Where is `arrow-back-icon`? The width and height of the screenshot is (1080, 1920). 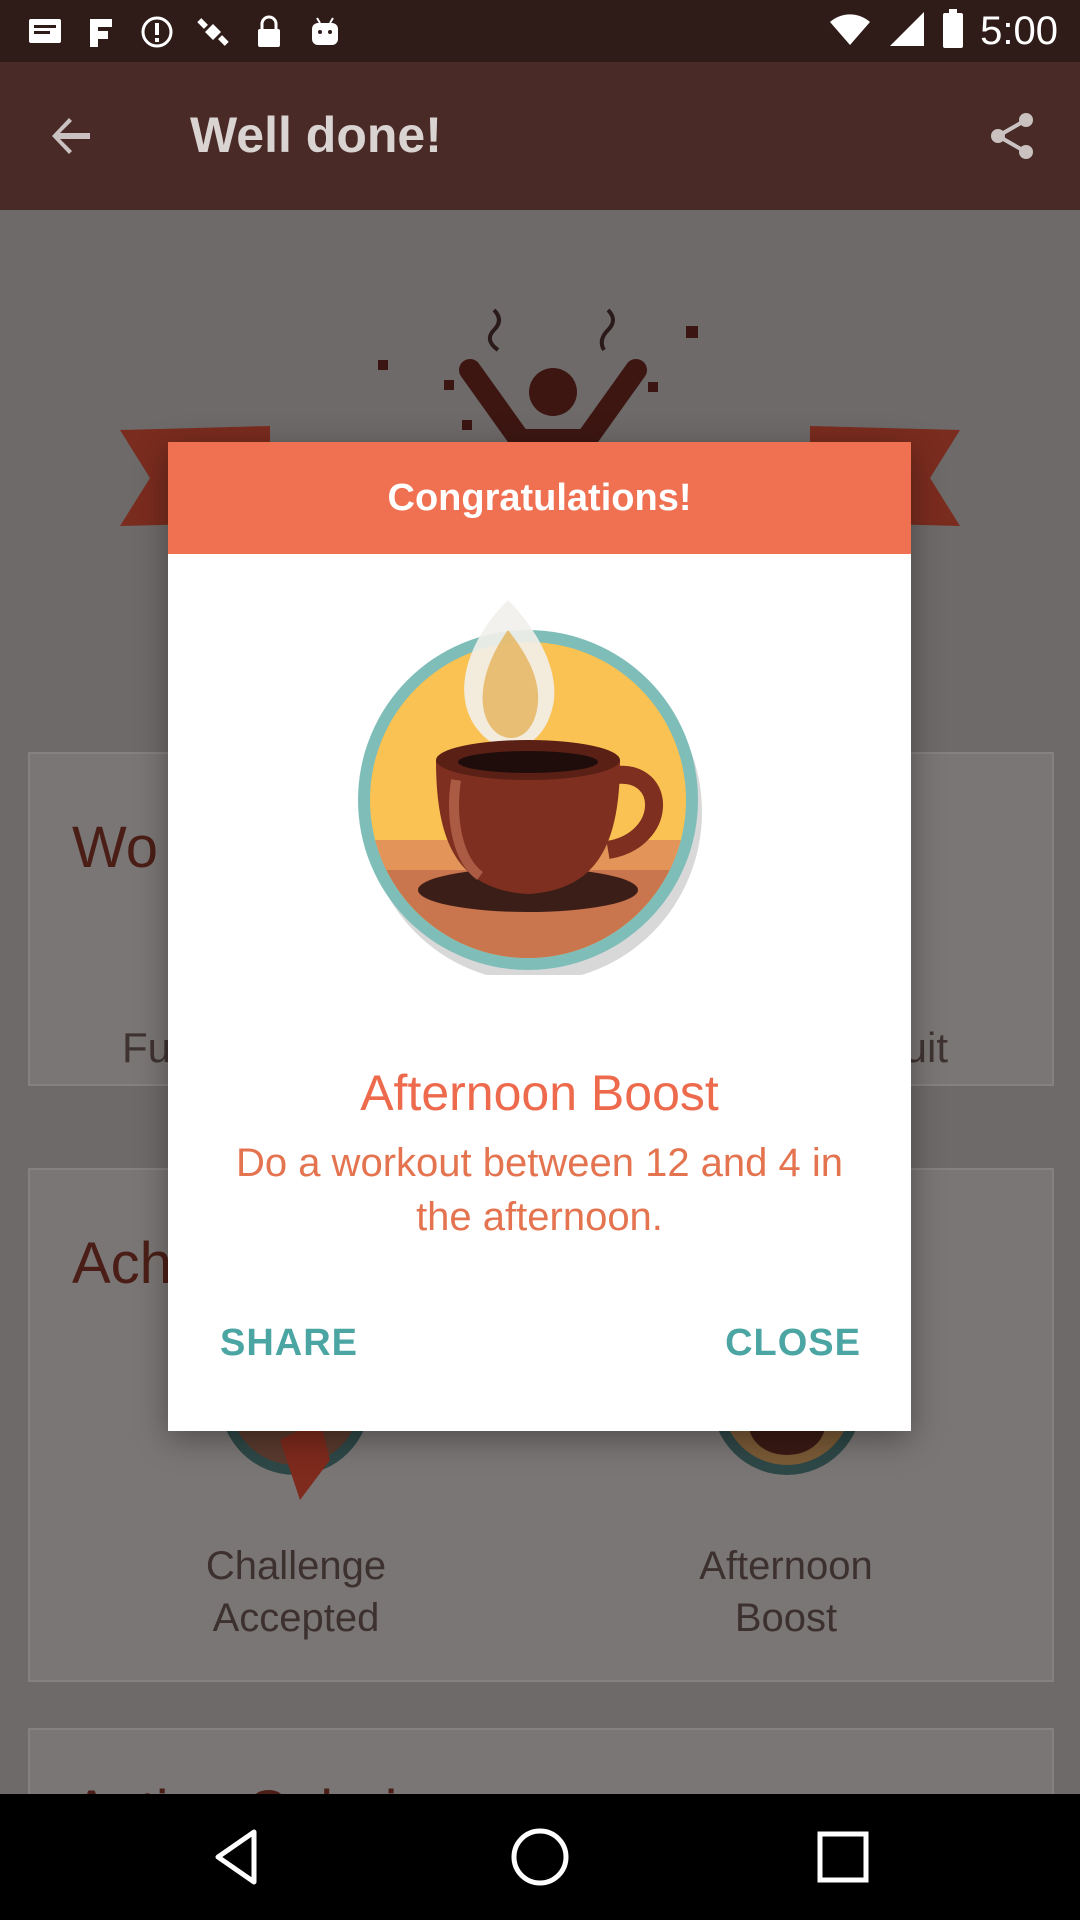
arrow-back-icon is located at coordinates (72, 136).